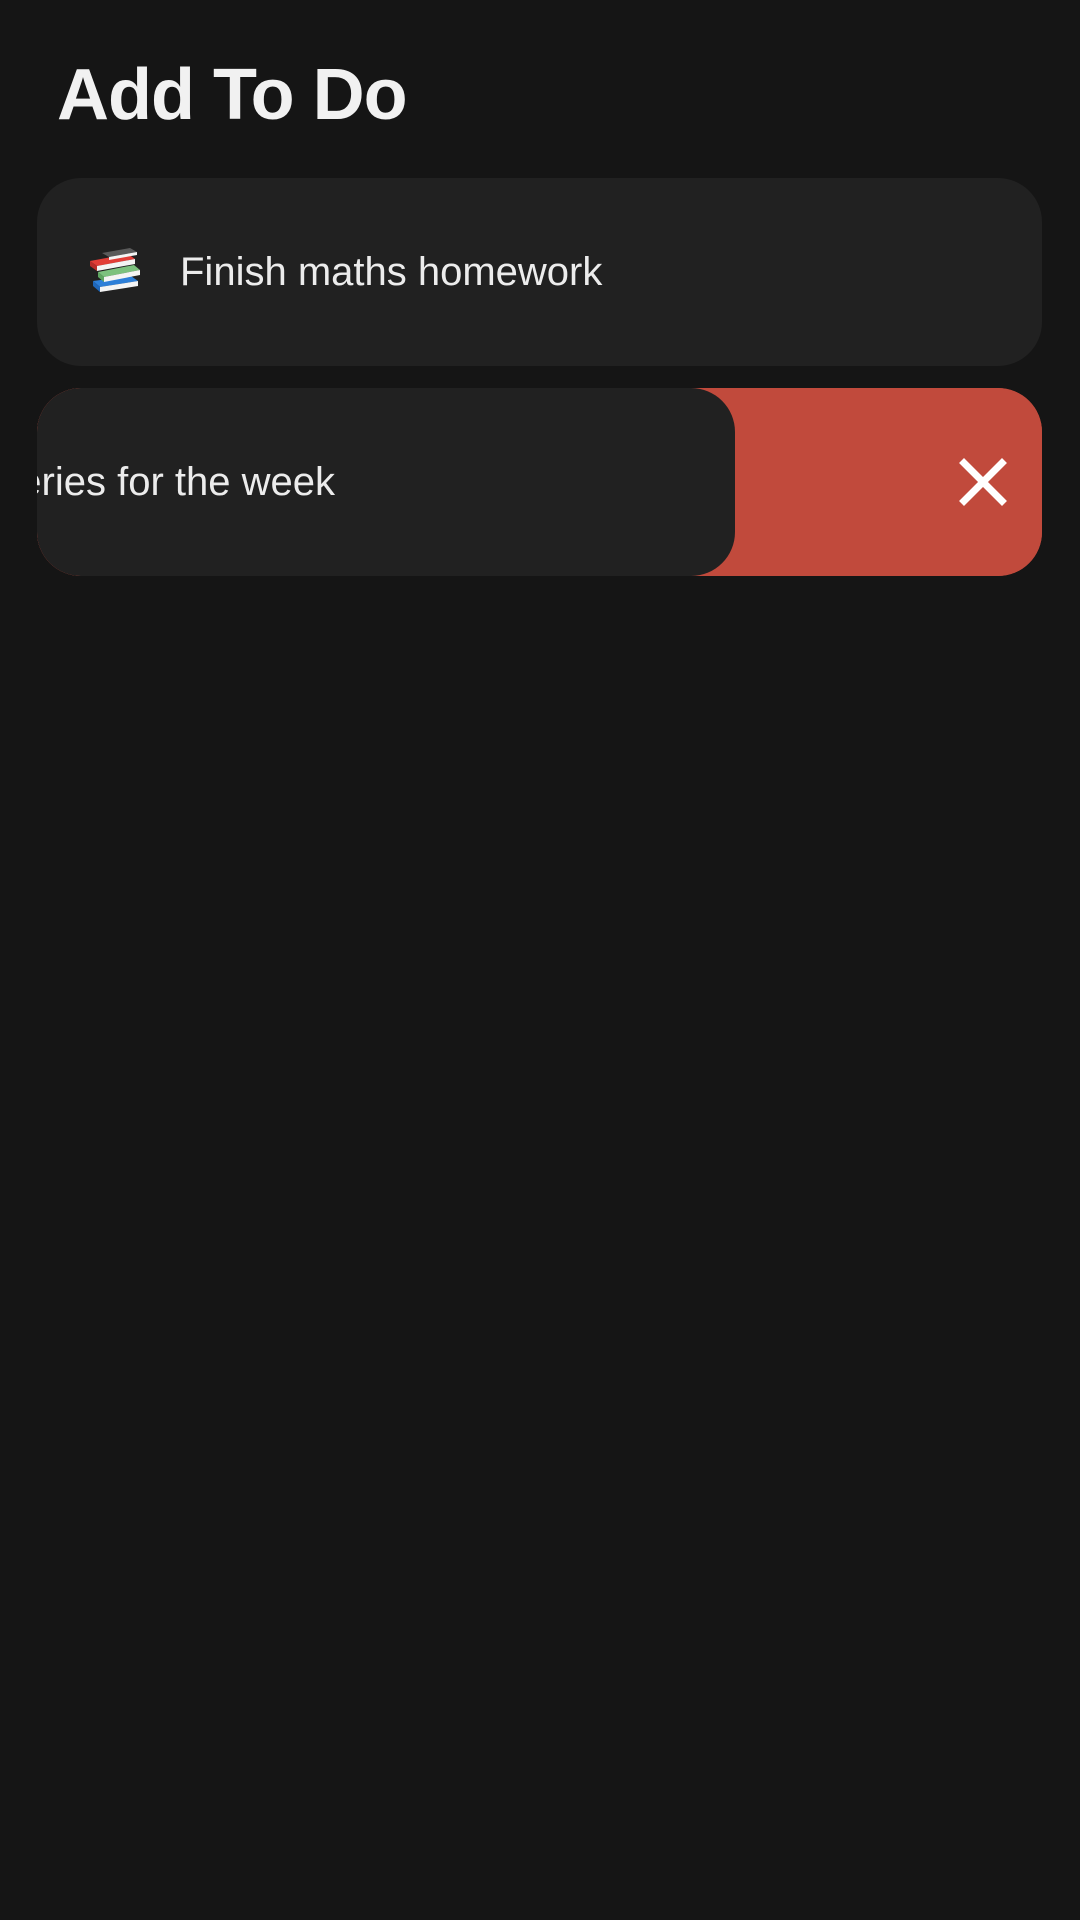 The image size is (1080, 1920). What do you see at coordinates (186, 482) in the screenshot?
I see `todo-item-label: Buy groceries for the week` at bounding box center [186, 482].